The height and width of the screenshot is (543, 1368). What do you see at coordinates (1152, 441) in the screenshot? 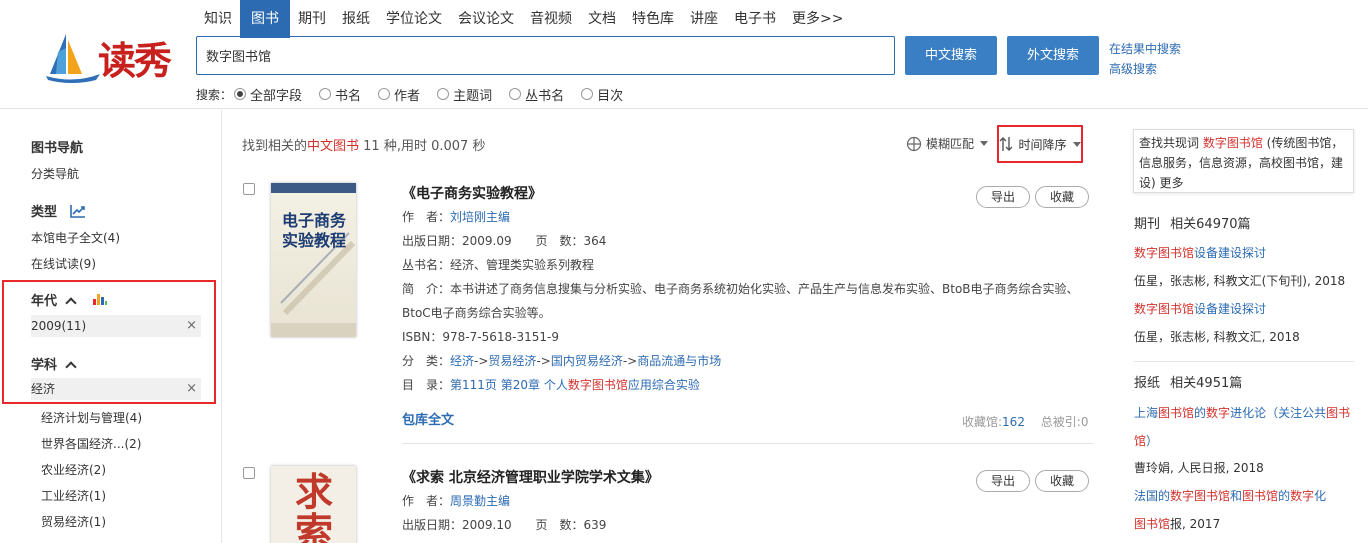
I see `title-part: ）` at bounding box center [1152, 441].